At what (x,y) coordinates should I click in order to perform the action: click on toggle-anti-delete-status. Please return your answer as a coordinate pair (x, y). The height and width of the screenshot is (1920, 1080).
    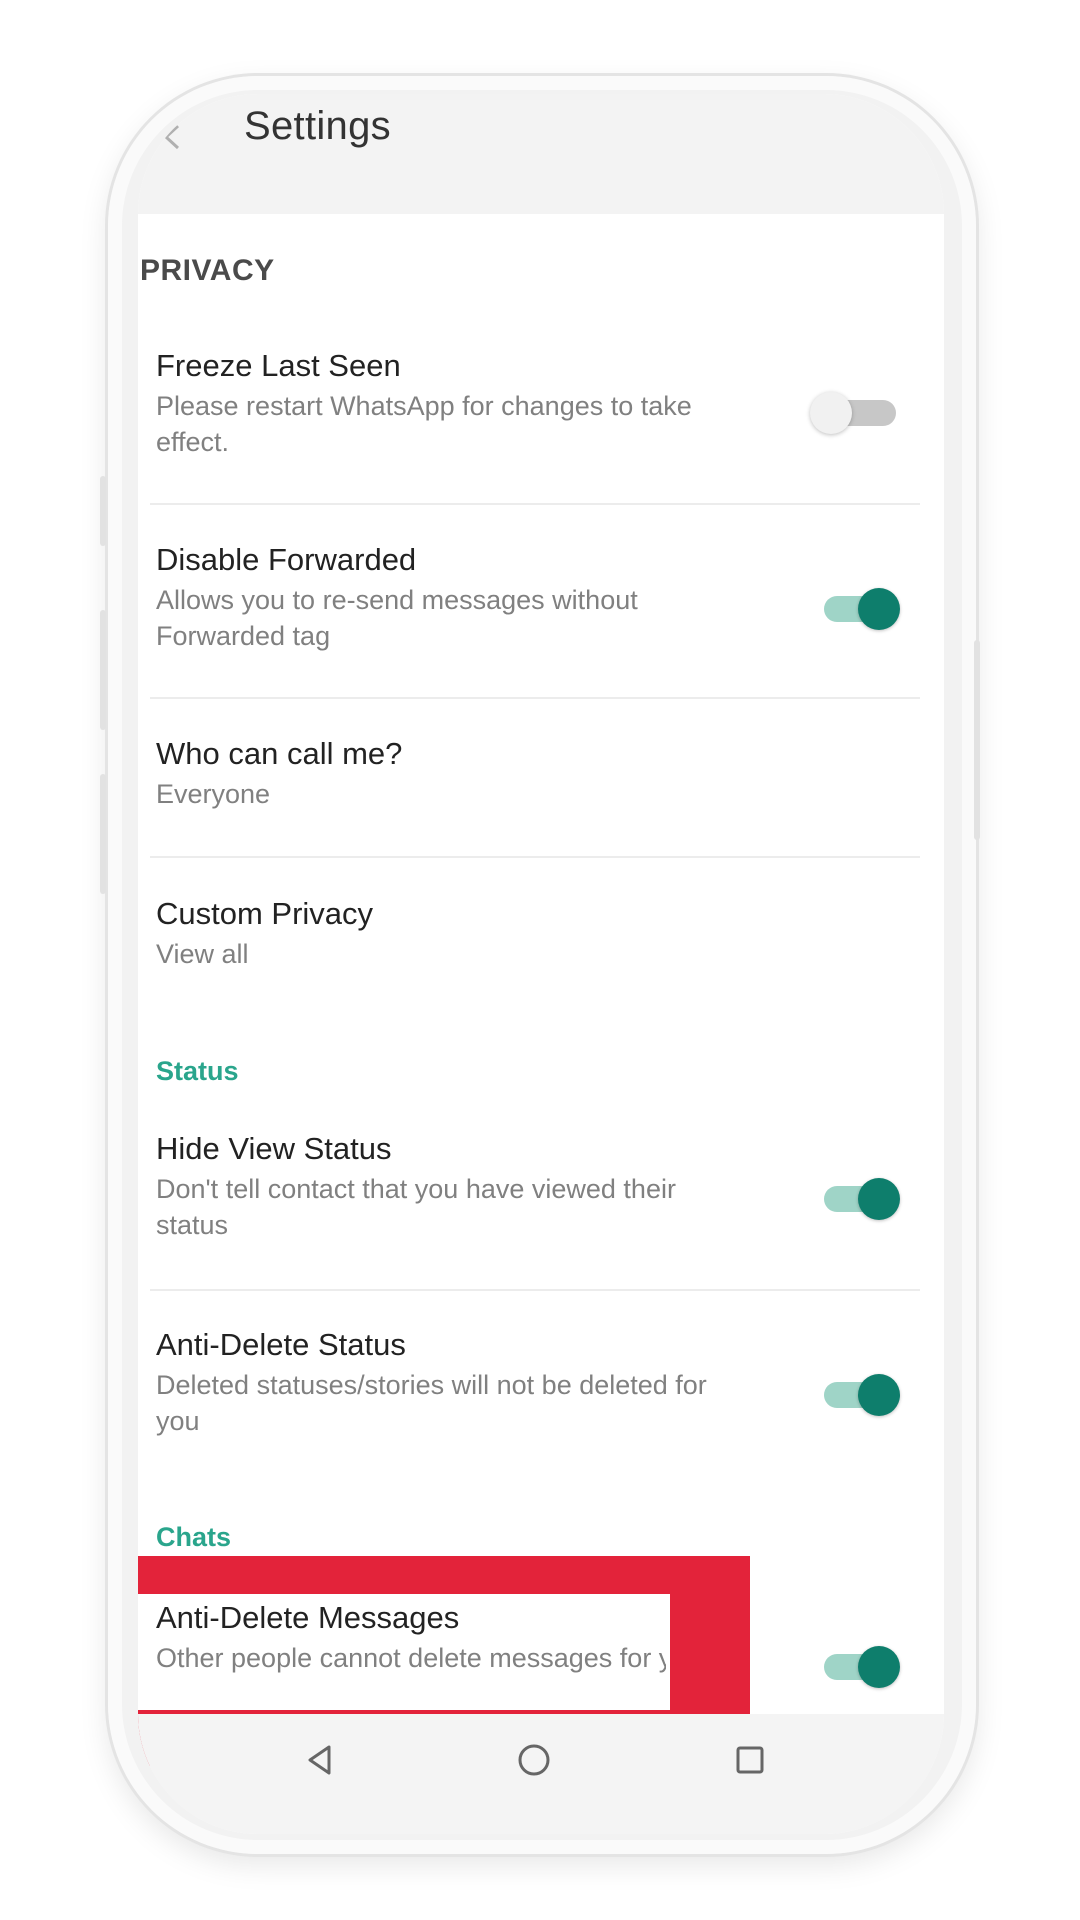
    Looking at the image, I should click on (863, 1394).